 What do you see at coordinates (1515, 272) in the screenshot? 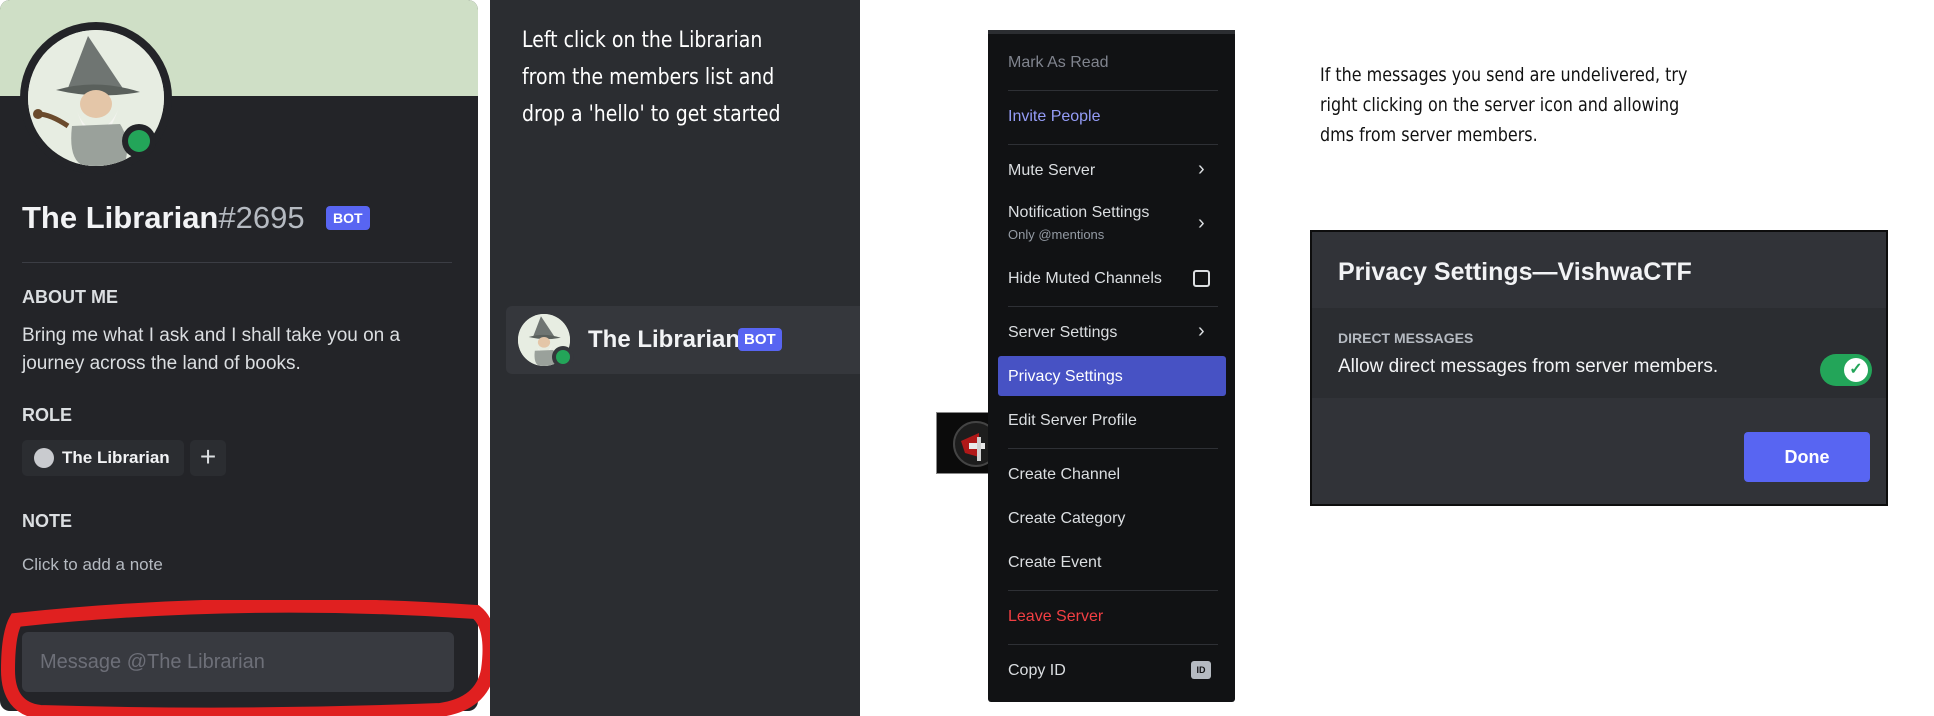
I see `modal-title: Privacy Settings—VishwaCTF` at bounding box center [1515, 272].